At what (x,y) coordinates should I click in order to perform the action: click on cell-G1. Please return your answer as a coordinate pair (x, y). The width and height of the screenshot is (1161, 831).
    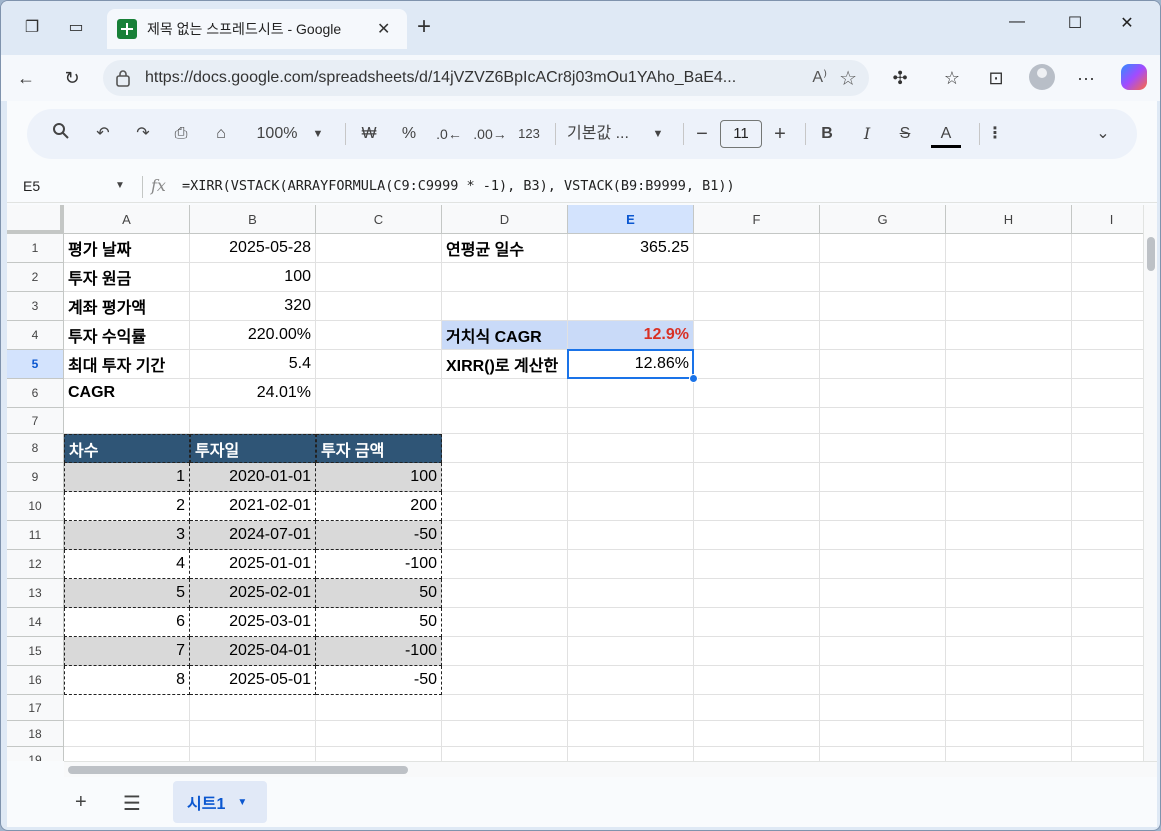
    Looking at the image, I should click on (883, 248).